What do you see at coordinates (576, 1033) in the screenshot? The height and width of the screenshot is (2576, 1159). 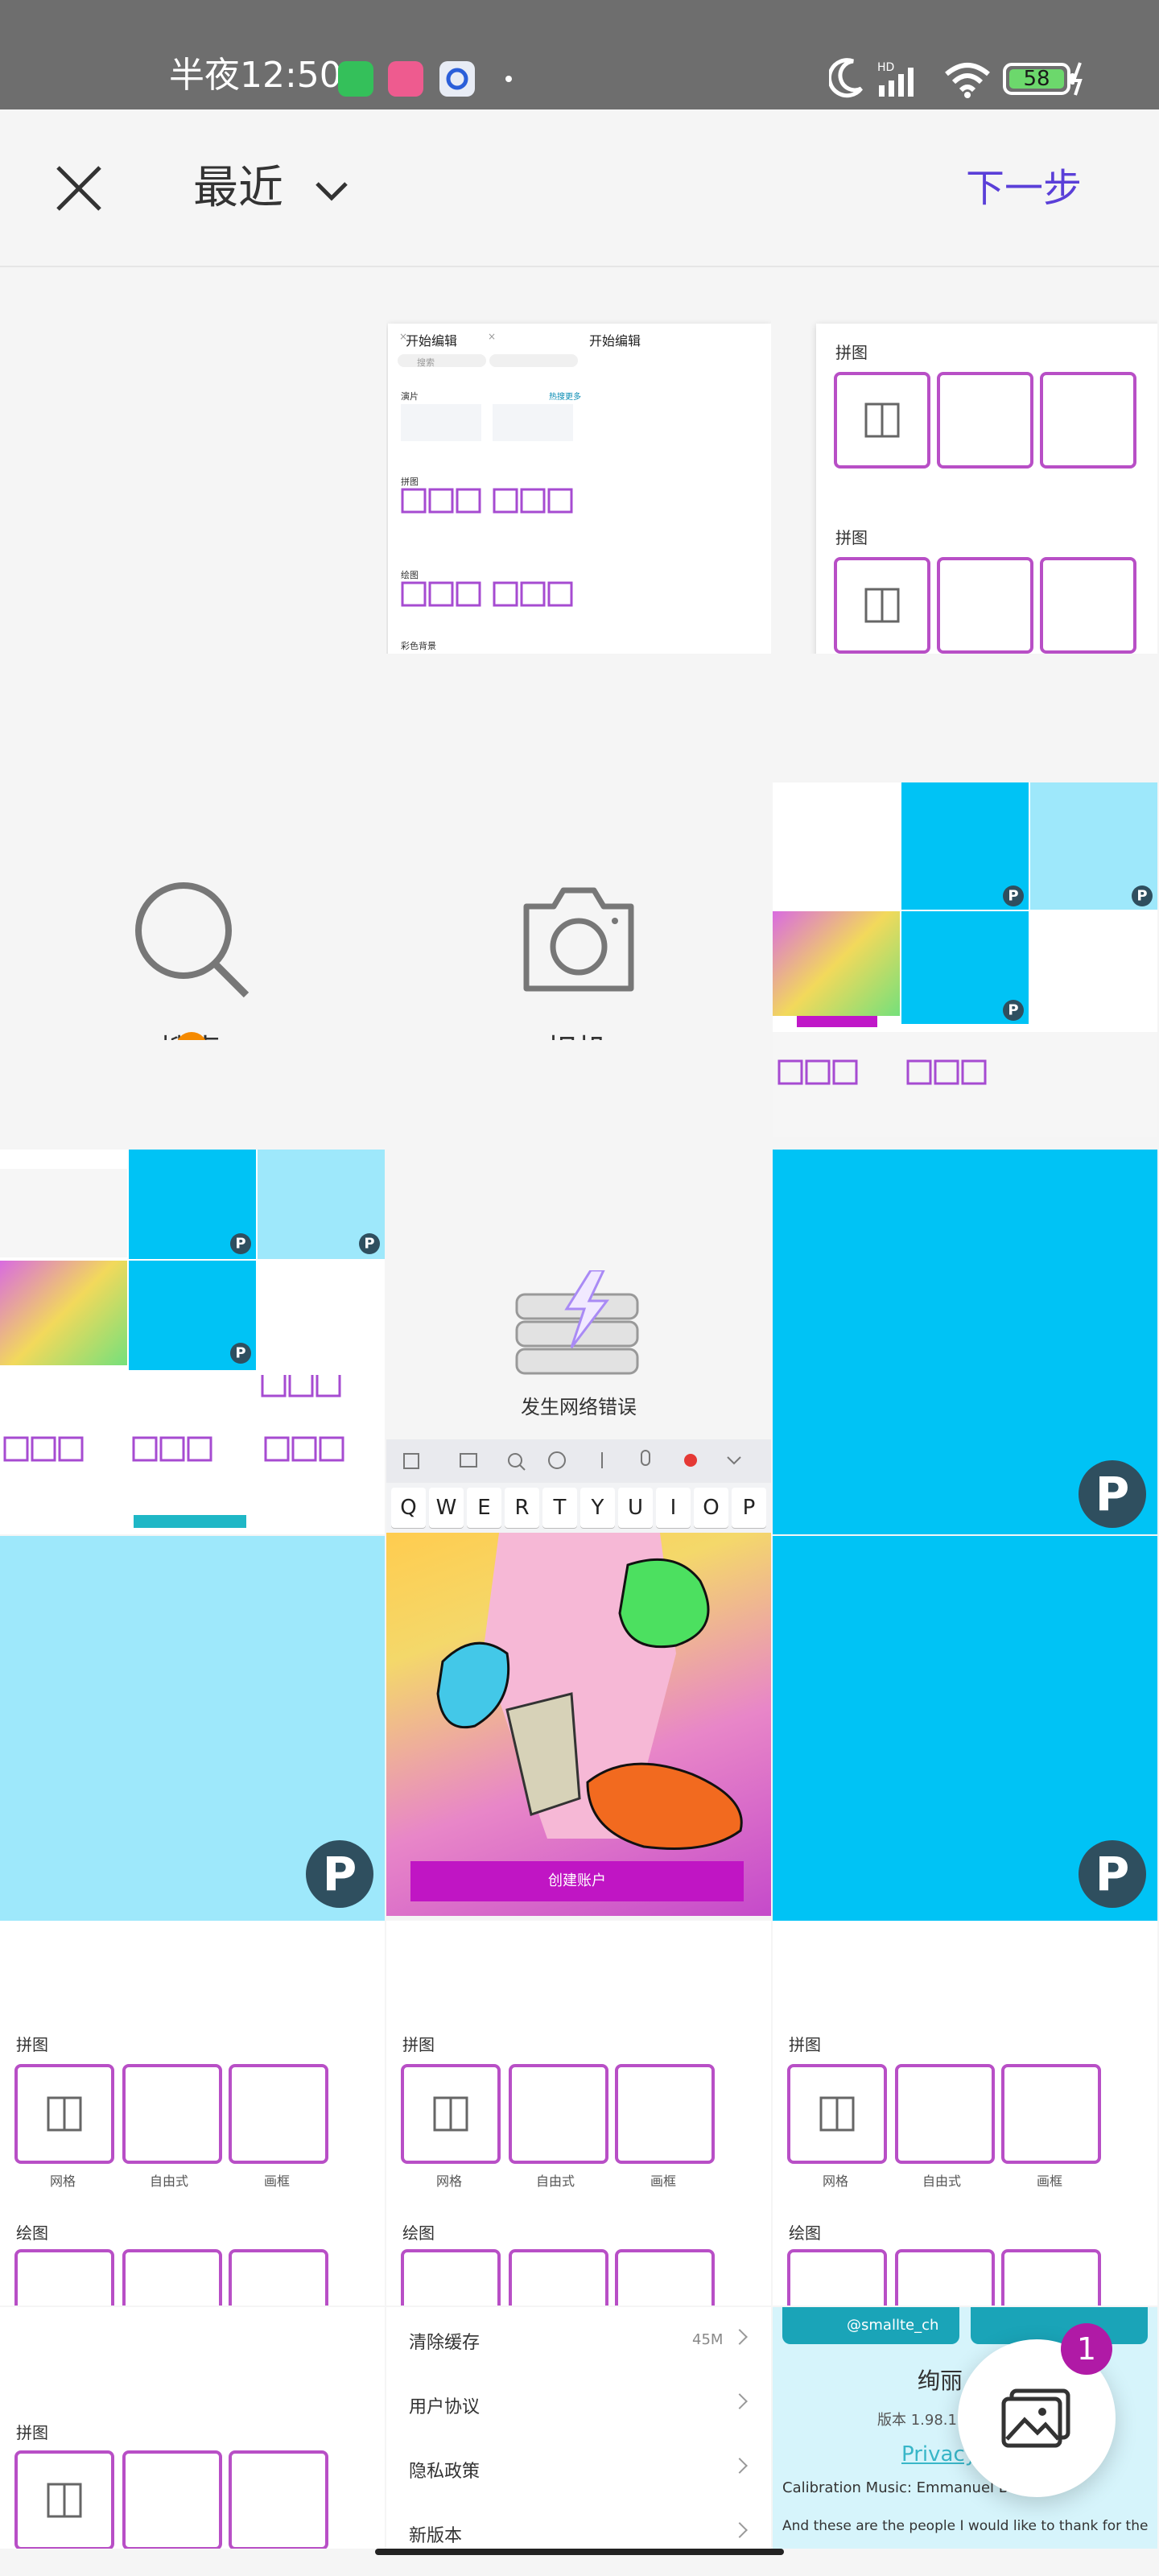 I see `camera-label: 相机` at bounding box center [576, 1033].